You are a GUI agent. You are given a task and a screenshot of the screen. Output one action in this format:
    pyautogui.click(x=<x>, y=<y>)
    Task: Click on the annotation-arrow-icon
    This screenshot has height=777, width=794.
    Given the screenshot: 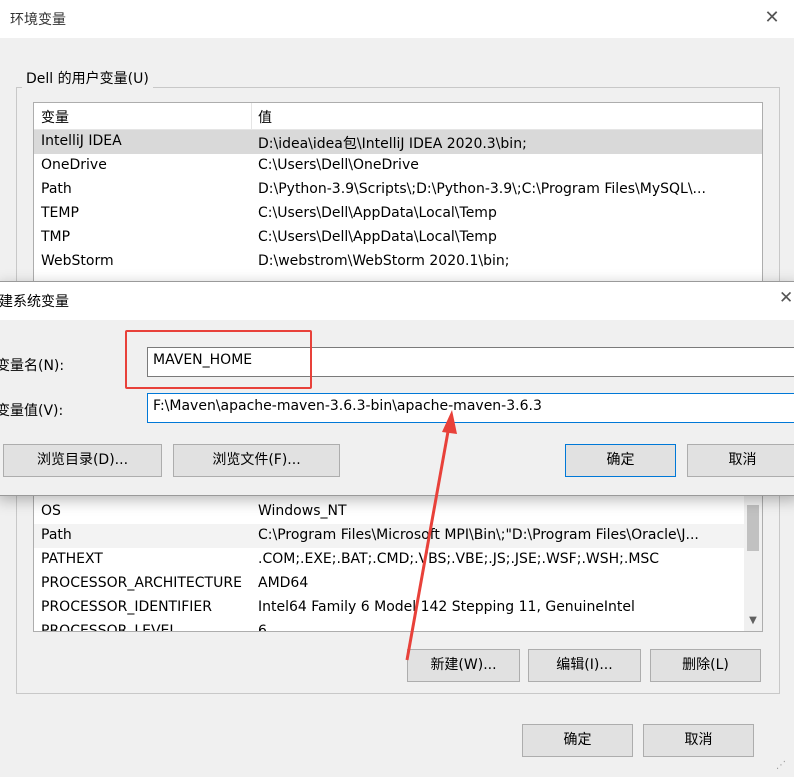 What is the action you would take?
    pyautogui.click(x=431, y=535)
    